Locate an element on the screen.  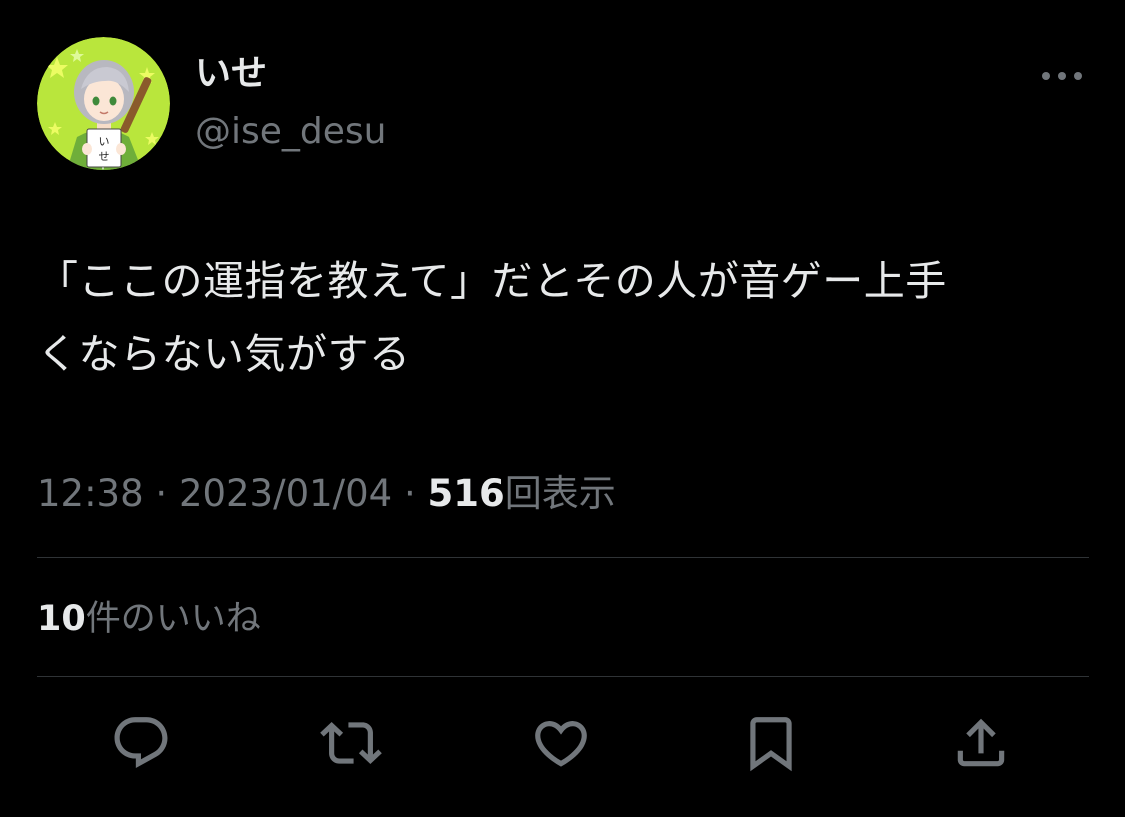
reply-icon is located at coordinates (141, 743).